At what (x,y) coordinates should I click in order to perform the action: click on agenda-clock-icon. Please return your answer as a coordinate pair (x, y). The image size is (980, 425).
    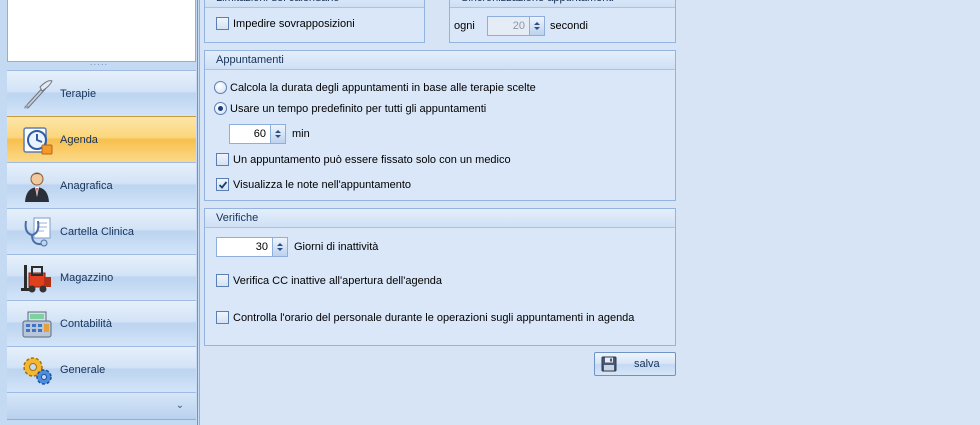
    Looking at the image, I should click on (37, 140).